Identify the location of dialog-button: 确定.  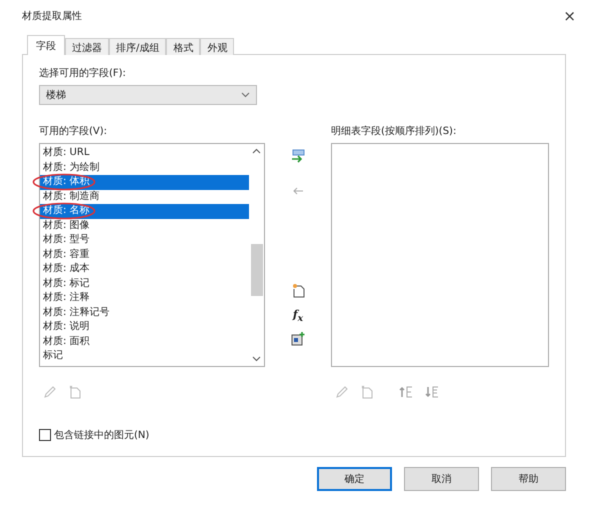
(354, 479).